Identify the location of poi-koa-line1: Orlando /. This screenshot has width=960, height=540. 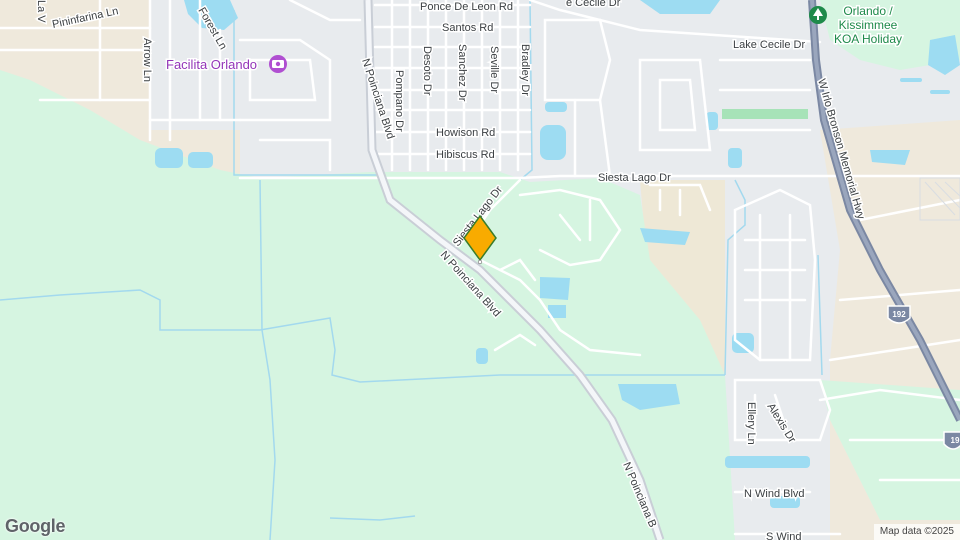
(868, 11).